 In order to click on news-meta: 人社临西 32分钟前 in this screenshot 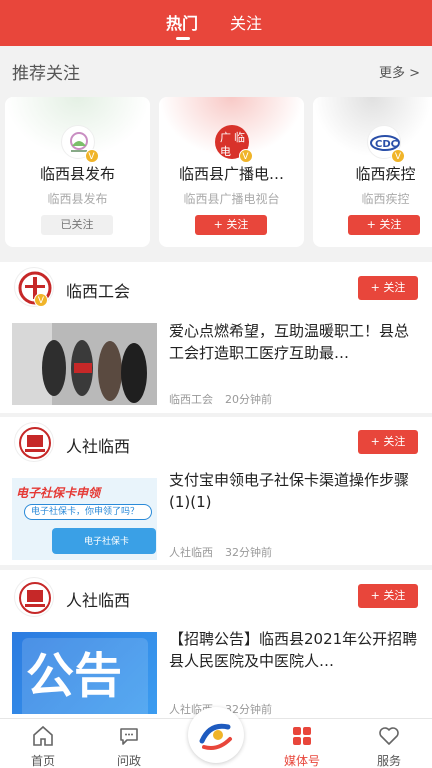, I will do `click(226, 552)`.